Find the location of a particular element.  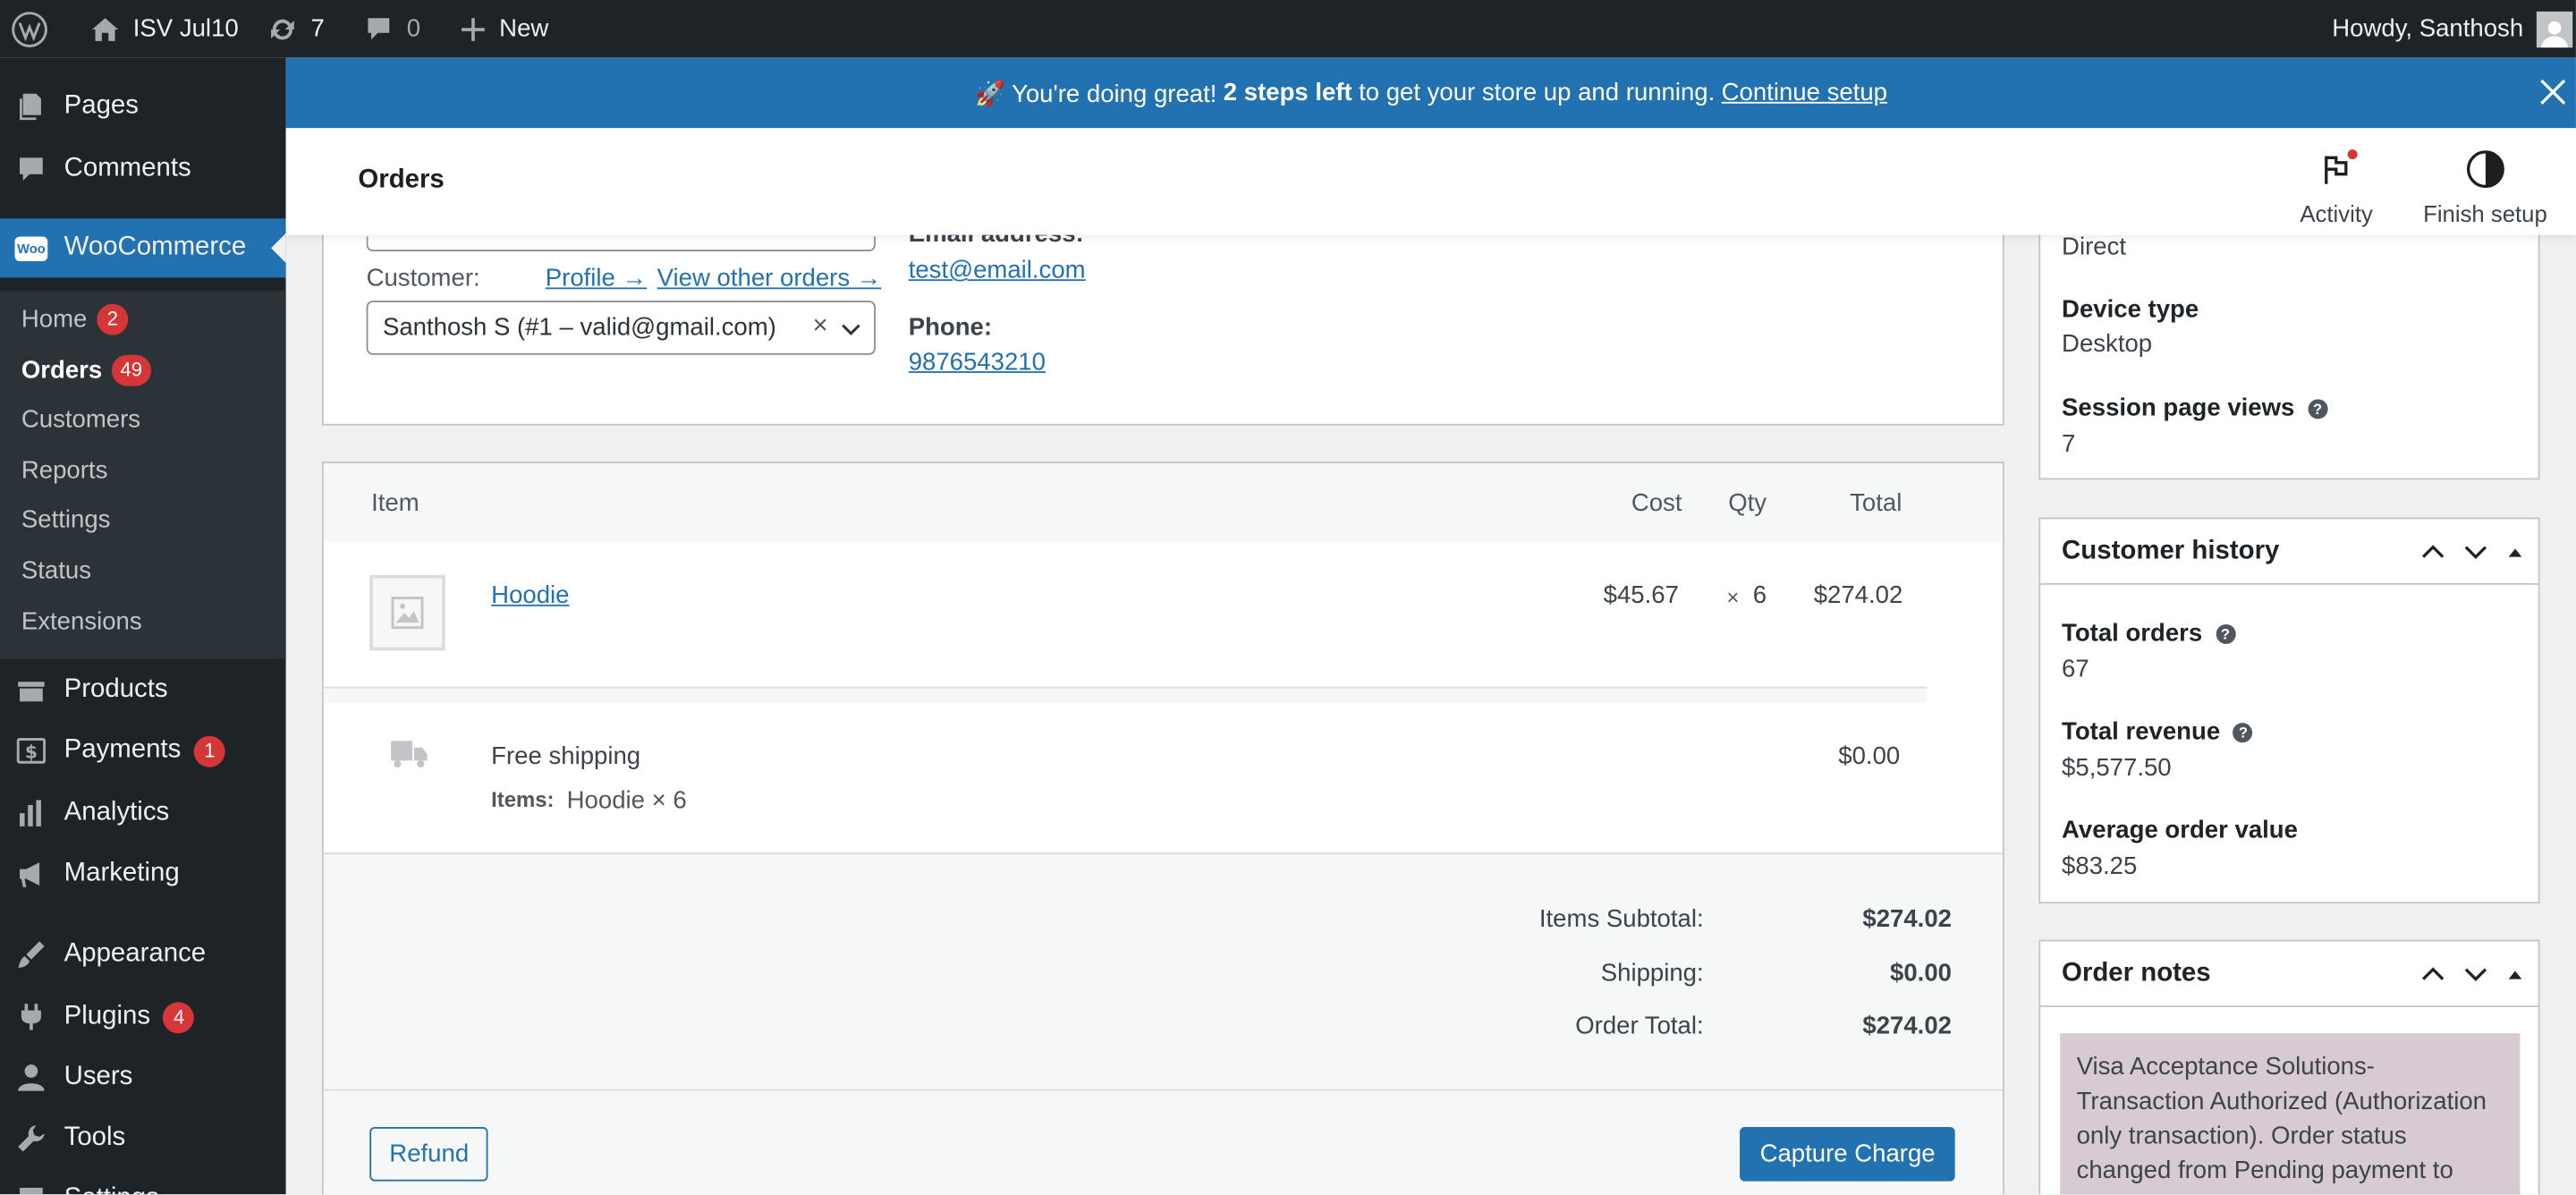

updates-link: 7 is located at coordinates (296, 28).